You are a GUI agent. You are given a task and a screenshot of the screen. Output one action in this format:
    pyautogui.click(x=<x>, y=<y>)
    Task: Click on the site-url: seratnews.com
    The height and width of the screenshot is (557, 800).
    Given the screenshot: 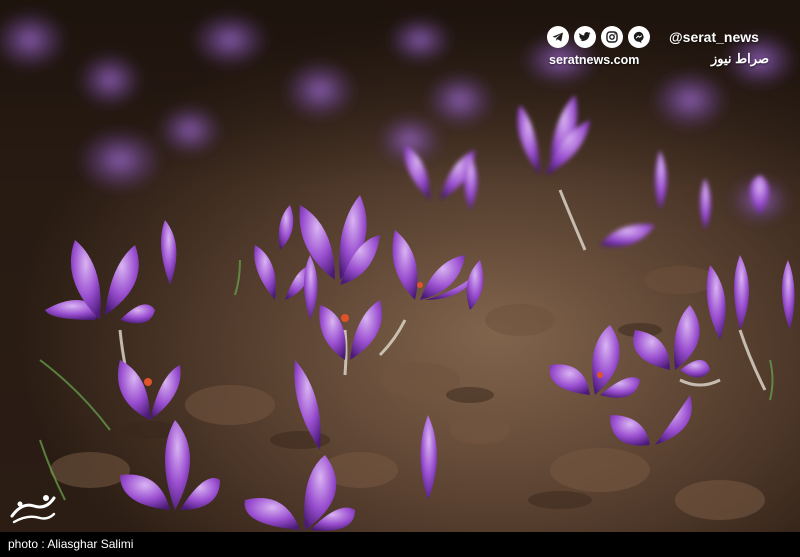 What is the action you would take?
    pyautogui.click(x=594, y=60)
    